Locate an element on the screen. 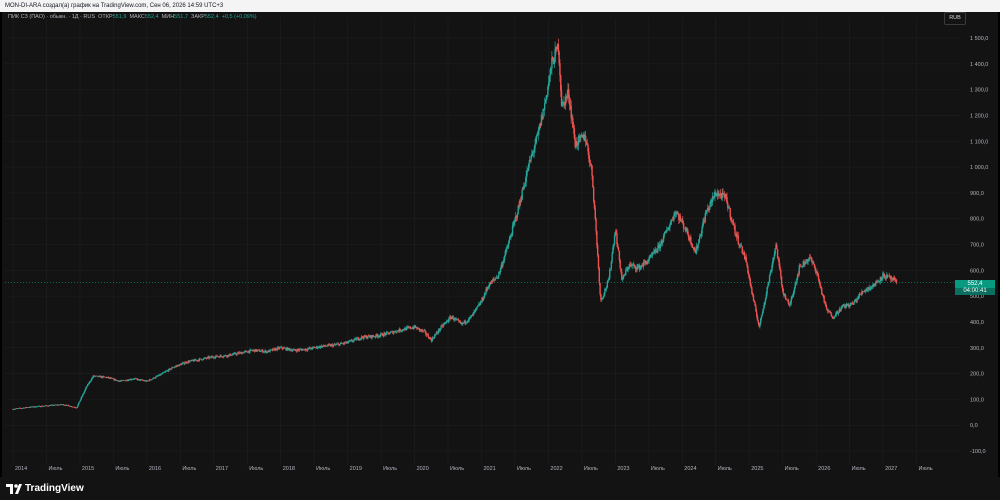  x-tick-label: 2023 is located at coordinates (623, 469).